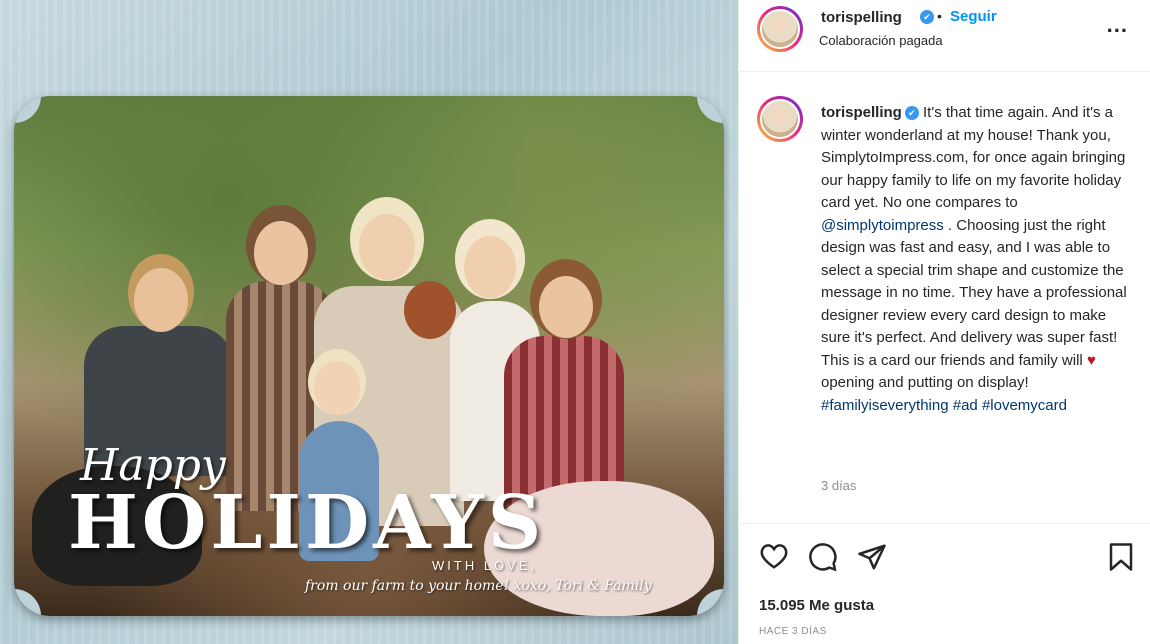 The image size is (1150, 644). What do you see at coordinates (485, 565) in the screenshot?
I see `card-with-love: WITH LOVE,` at bounding box center [485, 565].